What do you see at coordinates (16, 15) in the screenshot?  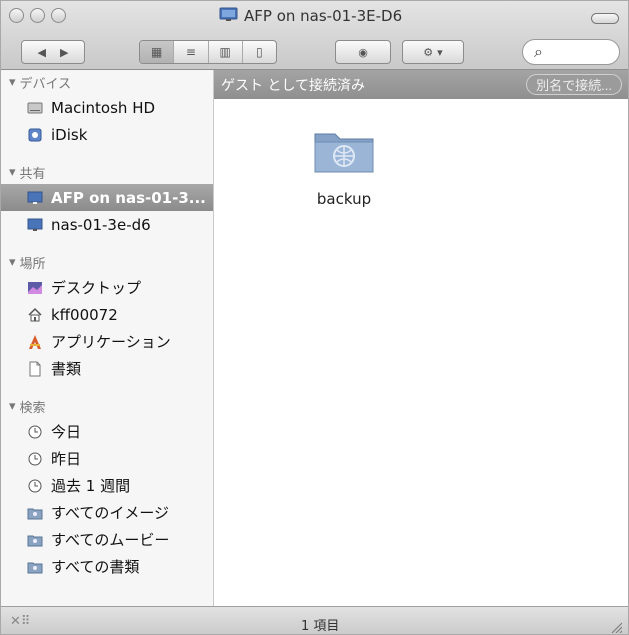 I see `close-button` at bounding box center [16, 15].